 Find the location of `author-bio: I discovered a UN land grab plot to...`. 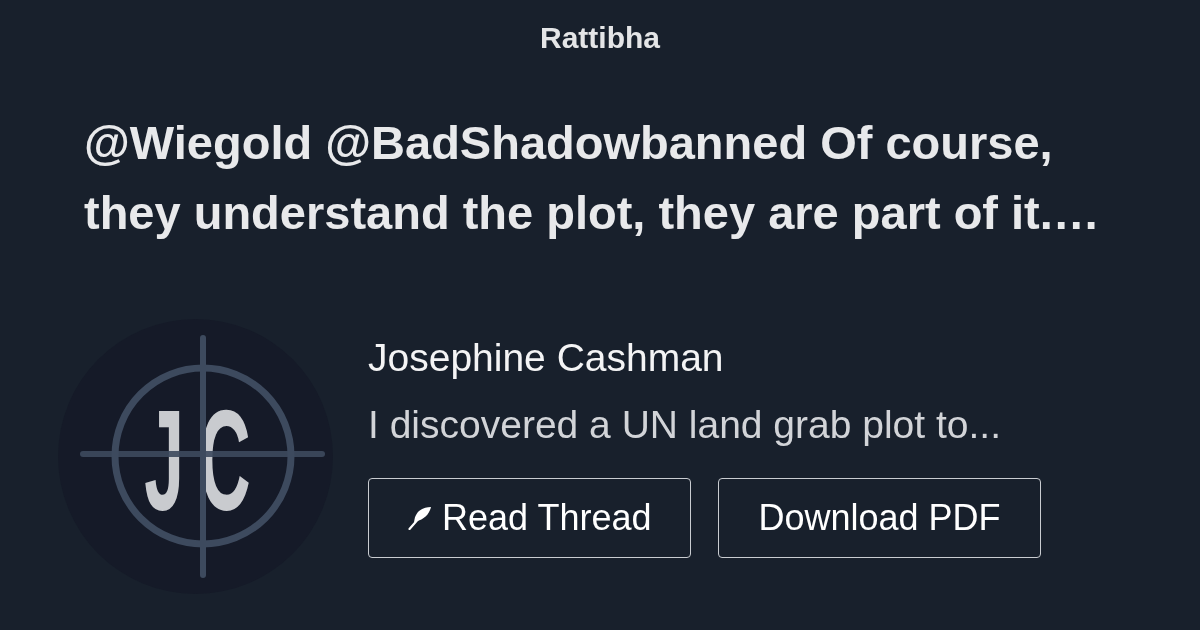

author-bio: I discovered a UN land grab plot to... is located at coordinates (684, 425).